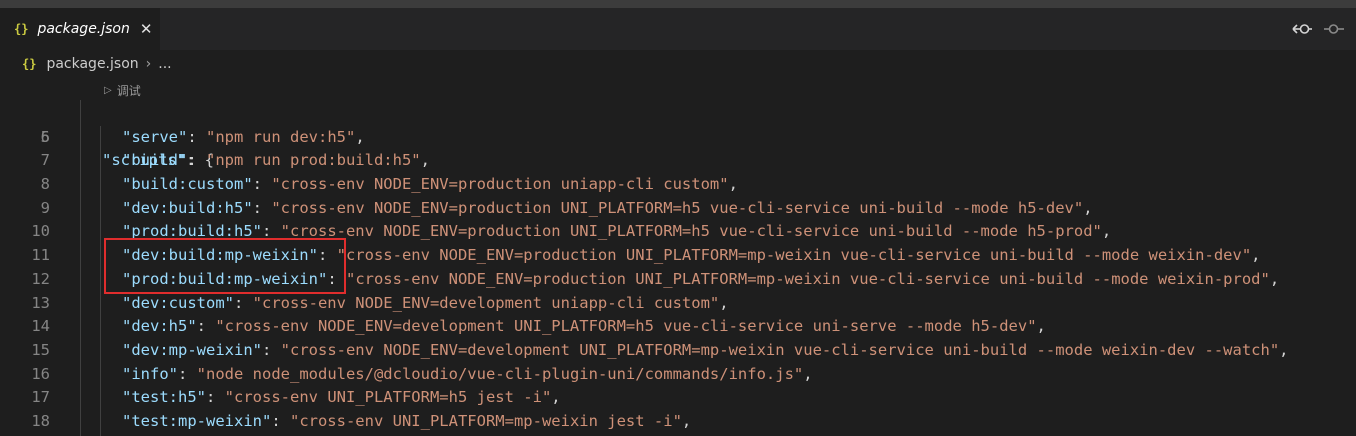 Image resolution: width=1356 pixels, height=436 pixels. I want to click on line-number: 9, so click(45, 207).